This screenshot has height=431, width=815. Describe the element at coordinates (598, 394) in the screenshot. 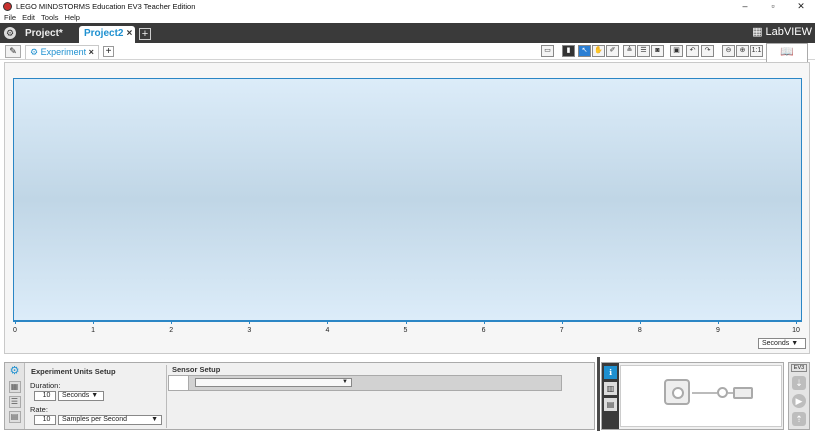

I see `panel-divider` at that location.